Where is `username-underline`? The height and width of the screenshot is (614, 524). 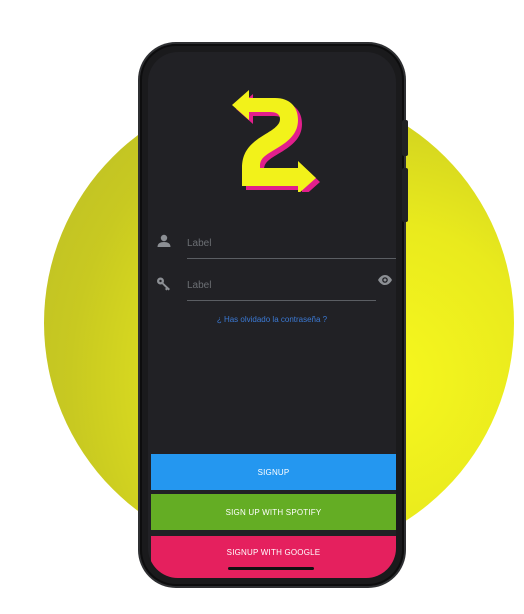
username-underline is located at coordinates (291, 258).